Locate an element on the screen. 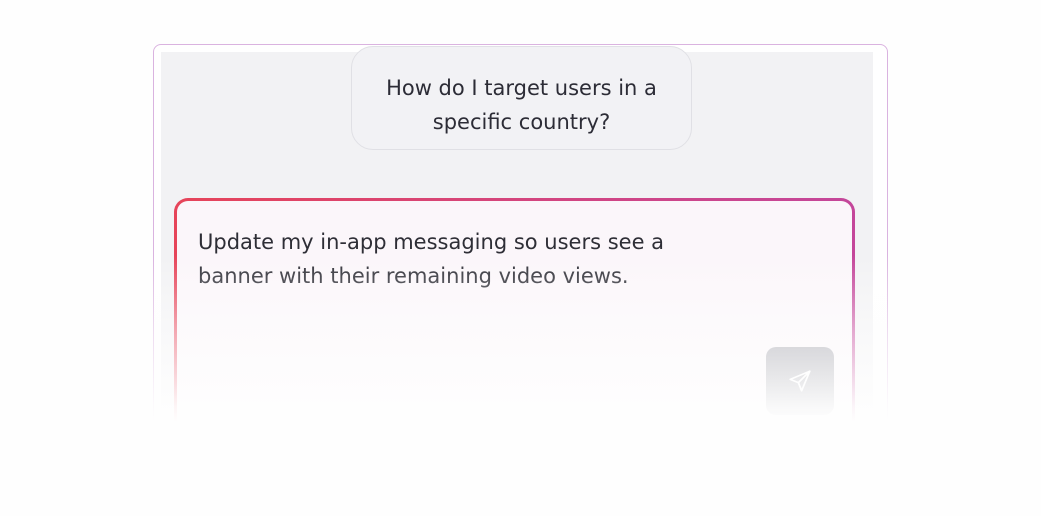 Image resolution: width=1041 pixels, height=516 pixels. send-button is located at coordinates (800, 381).